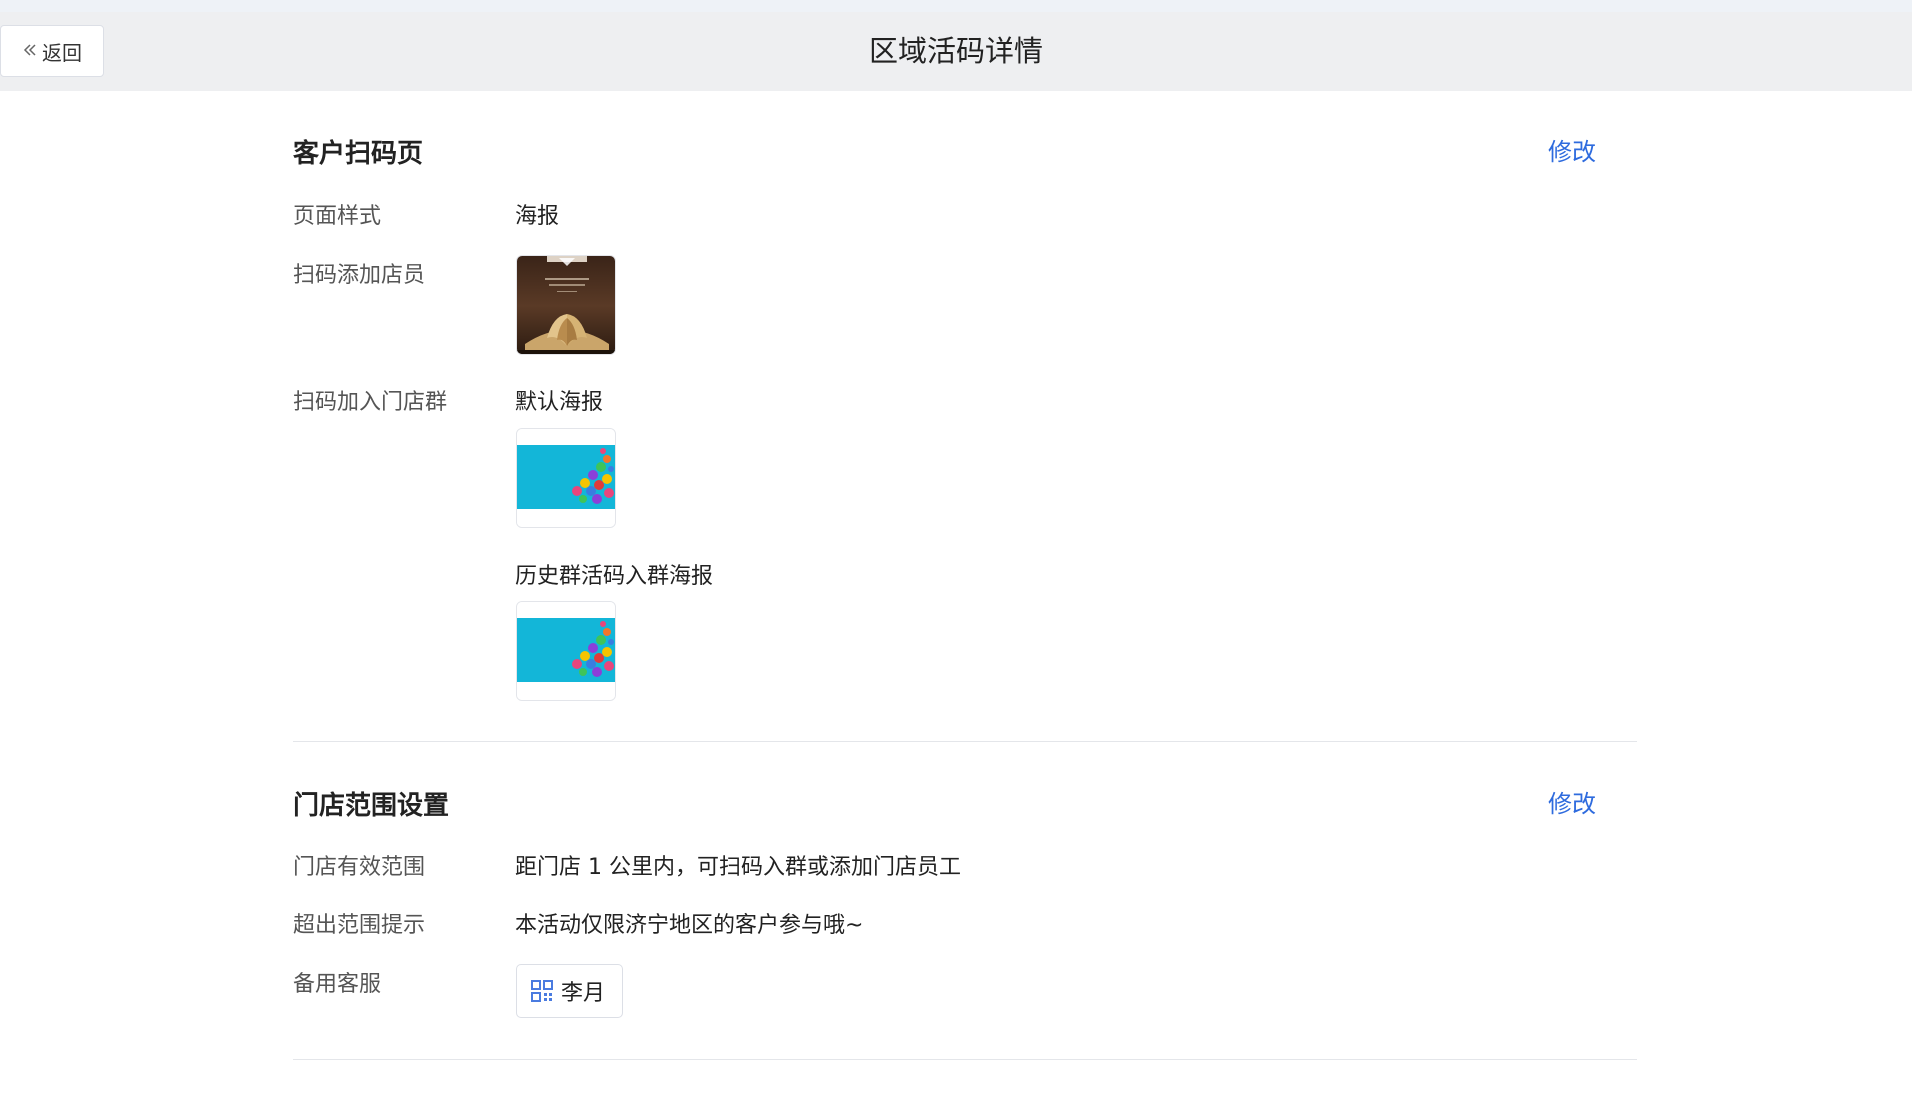 The width and height of the screenshot is (1912, 1103). I want to click on valid-range-value: 距门店 1 公里内，可扫码入群或添加门店员工, so click(738, 867).